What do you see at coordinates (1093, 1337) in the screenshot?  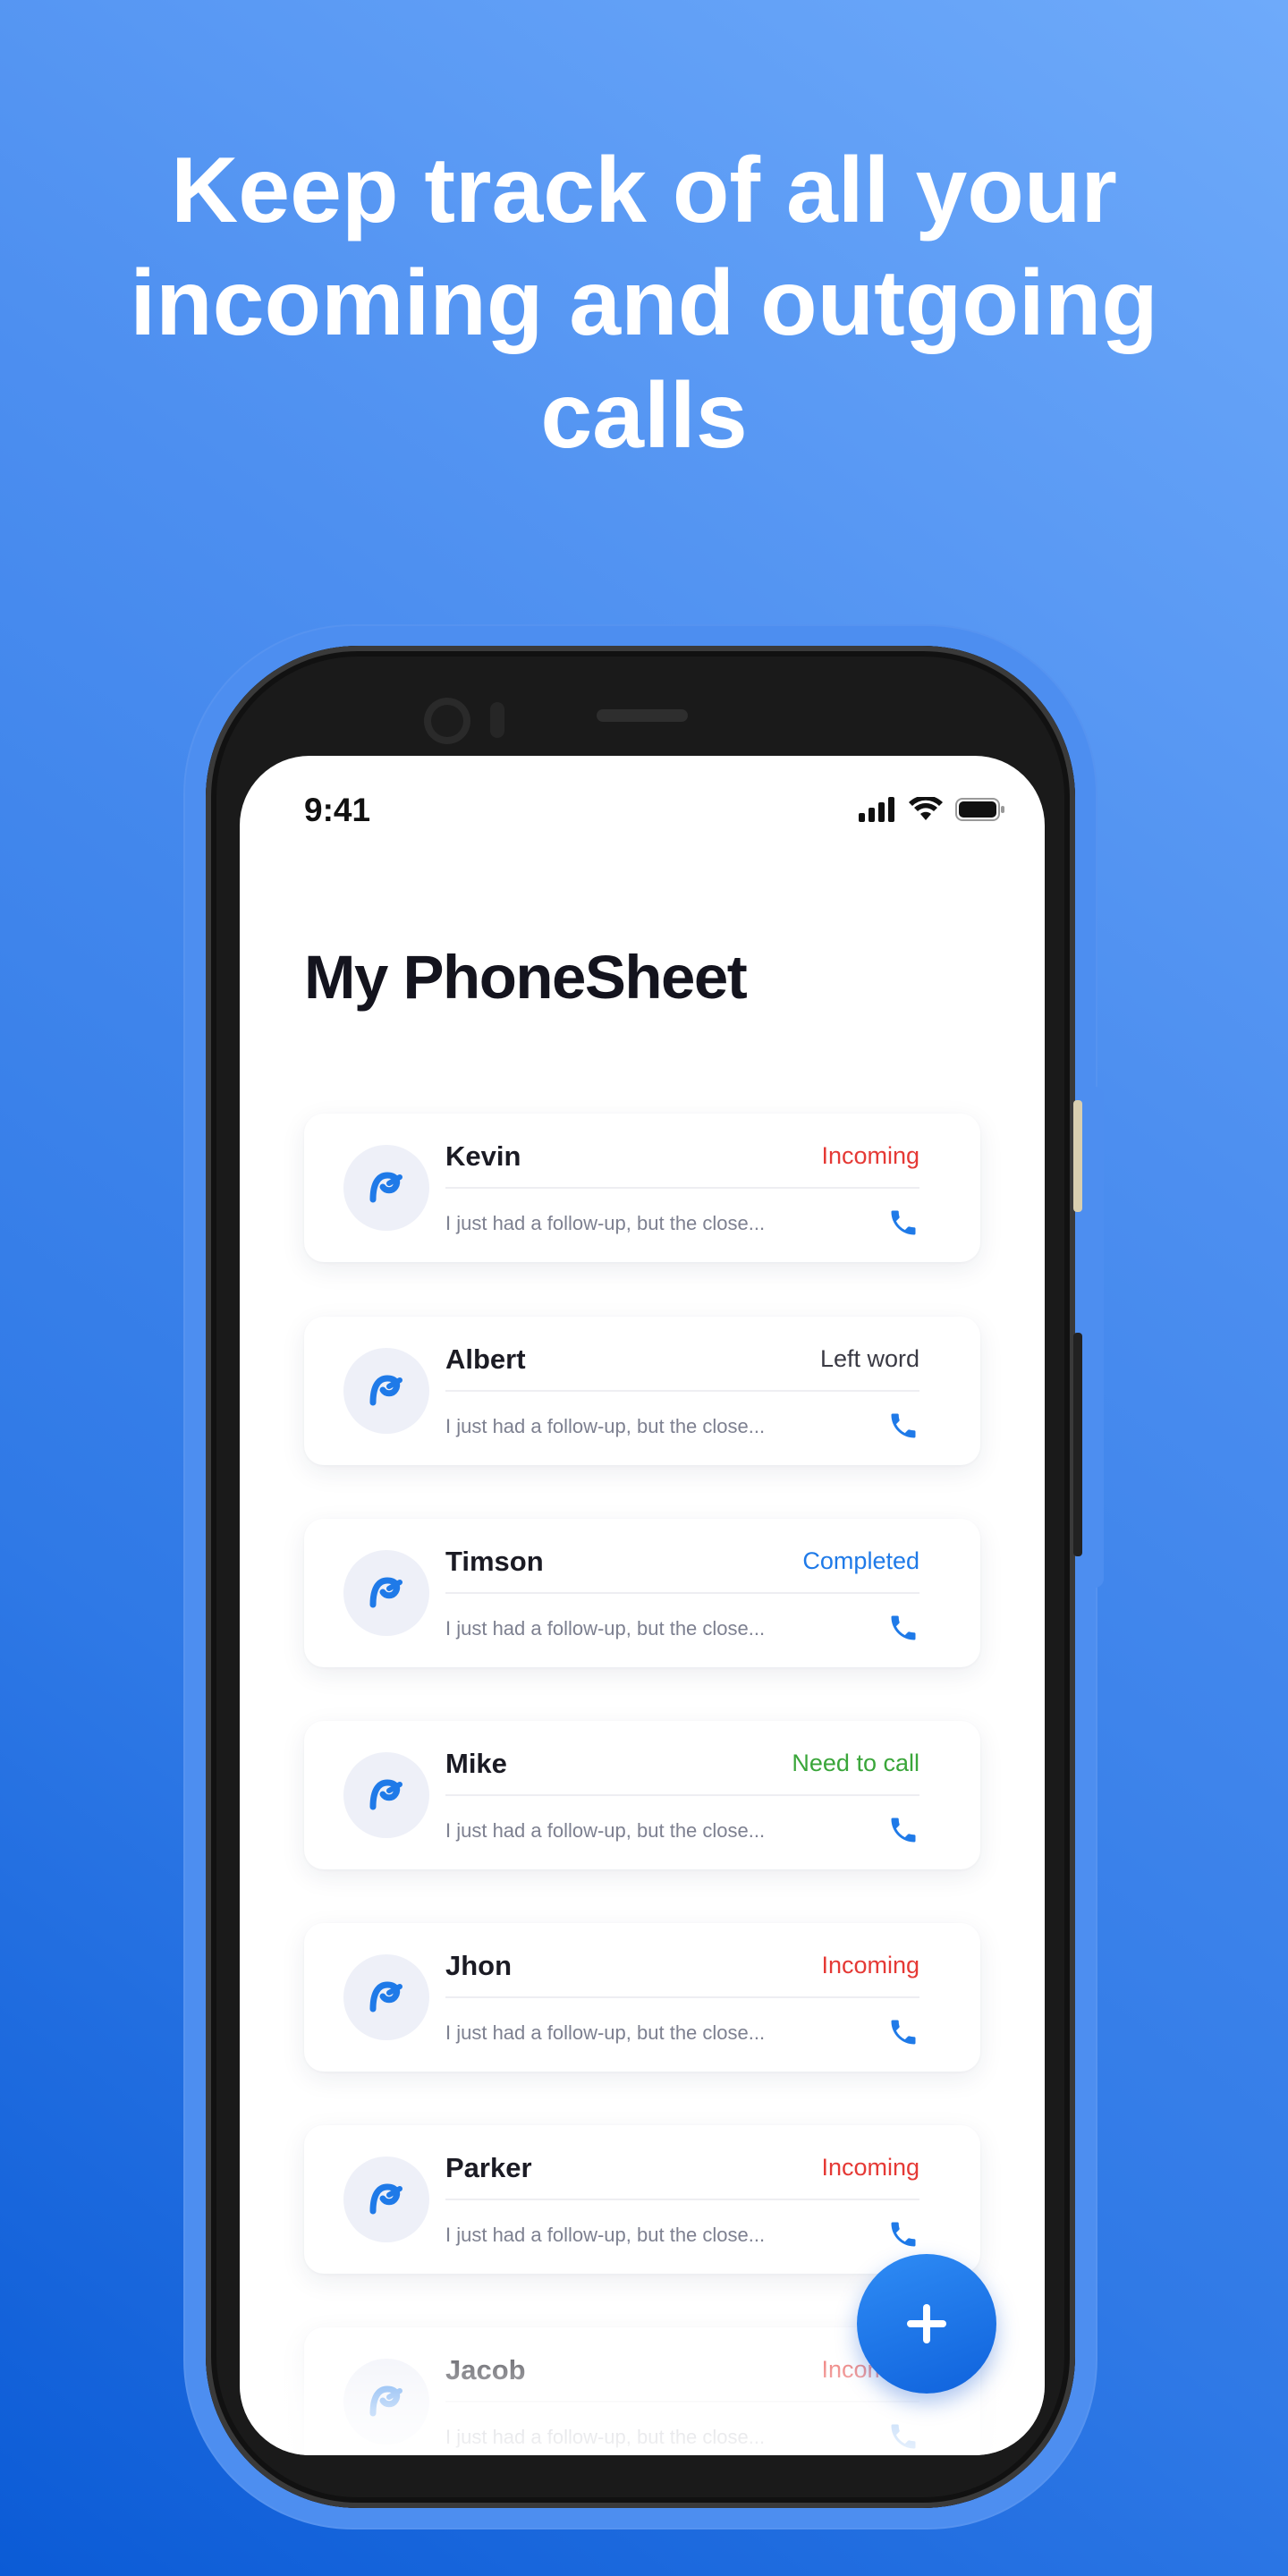 I see `phone-side-rail` at bounding box center [1093, 1337].